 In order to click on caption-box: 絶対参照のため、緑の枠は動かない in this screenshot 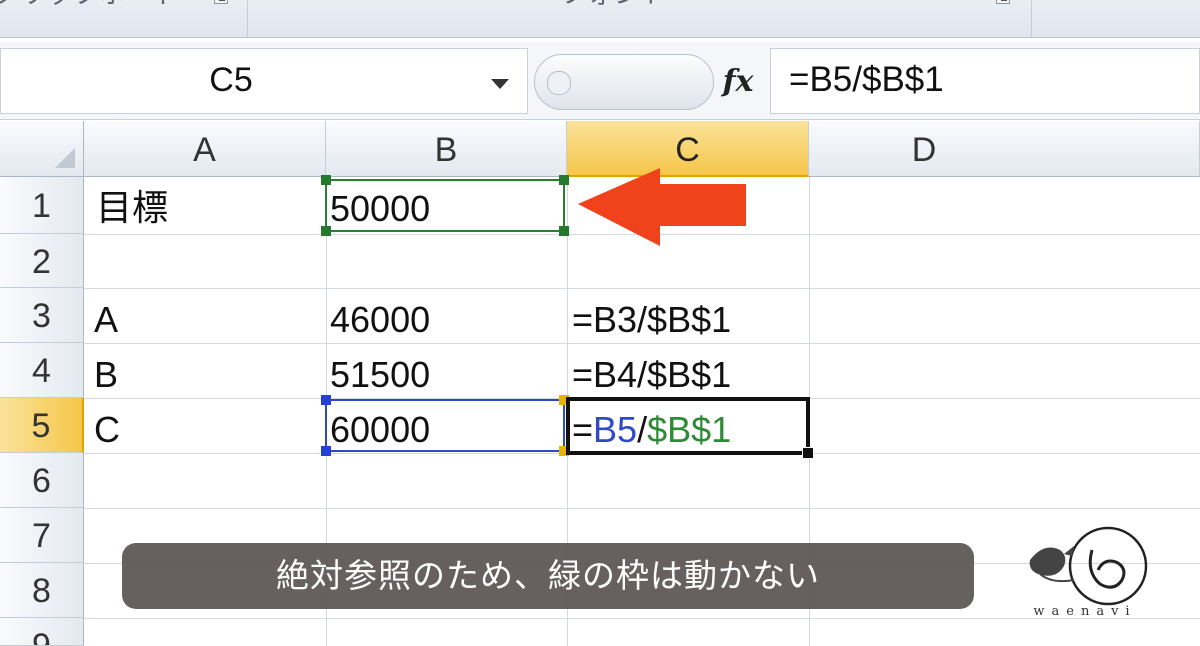, I will do `click(548, 576)`.